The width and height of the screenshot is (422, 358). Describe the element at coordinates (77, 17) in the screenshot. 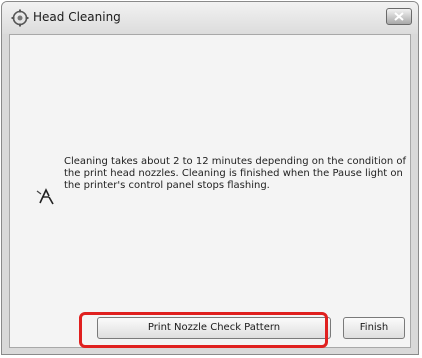

I see `window-title: Head Cleaning` at that location.